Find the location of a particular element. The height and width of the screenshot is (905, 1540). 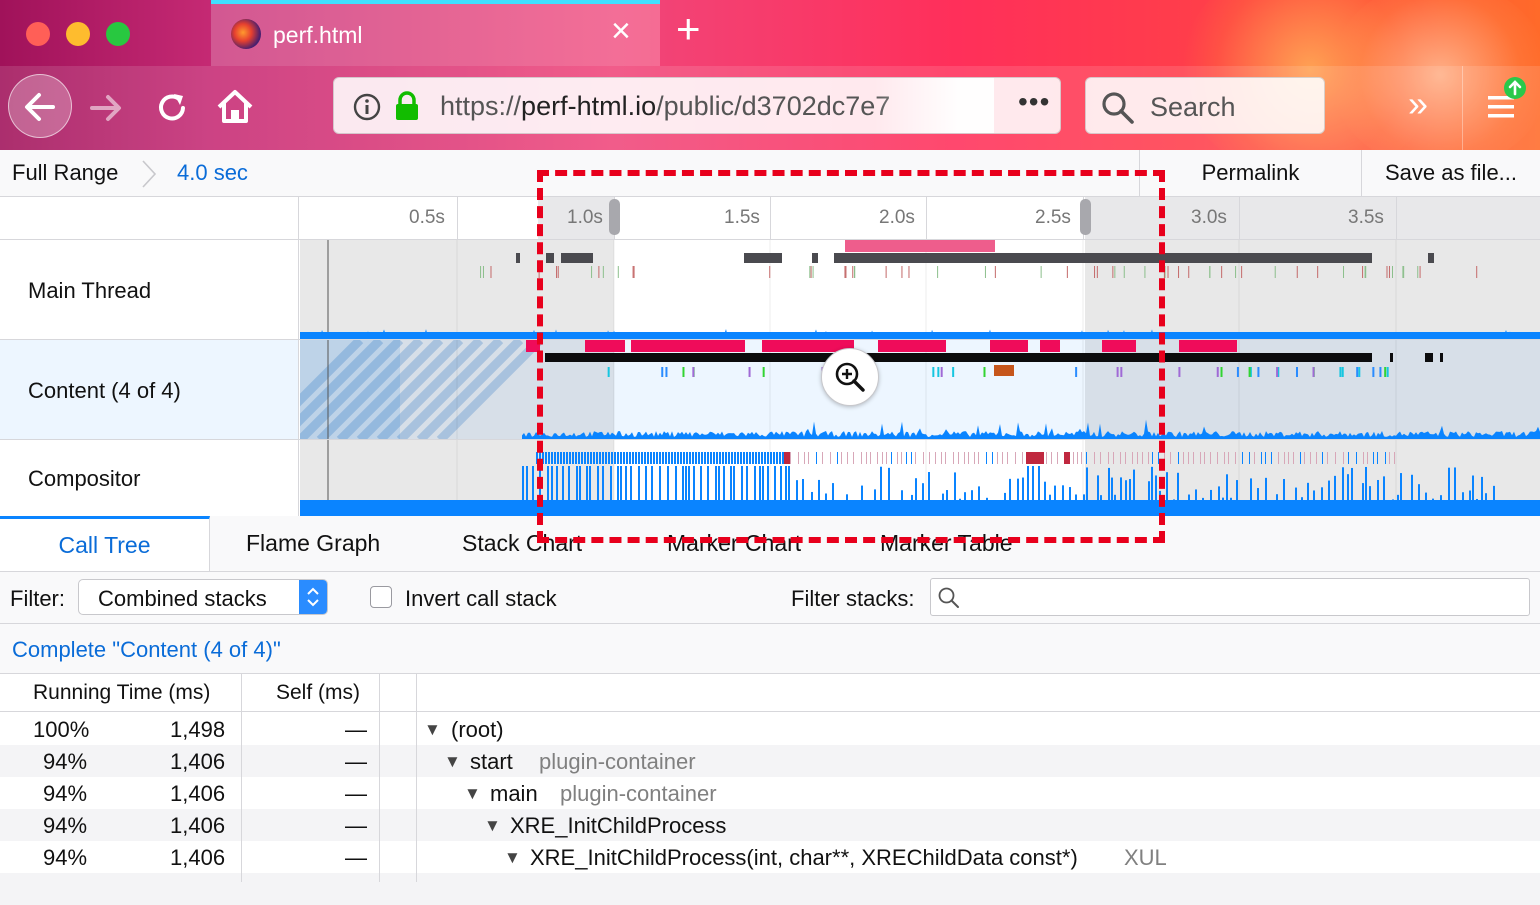

ruler-tick-label: 2.5s is located at coordinates (1053, 217).